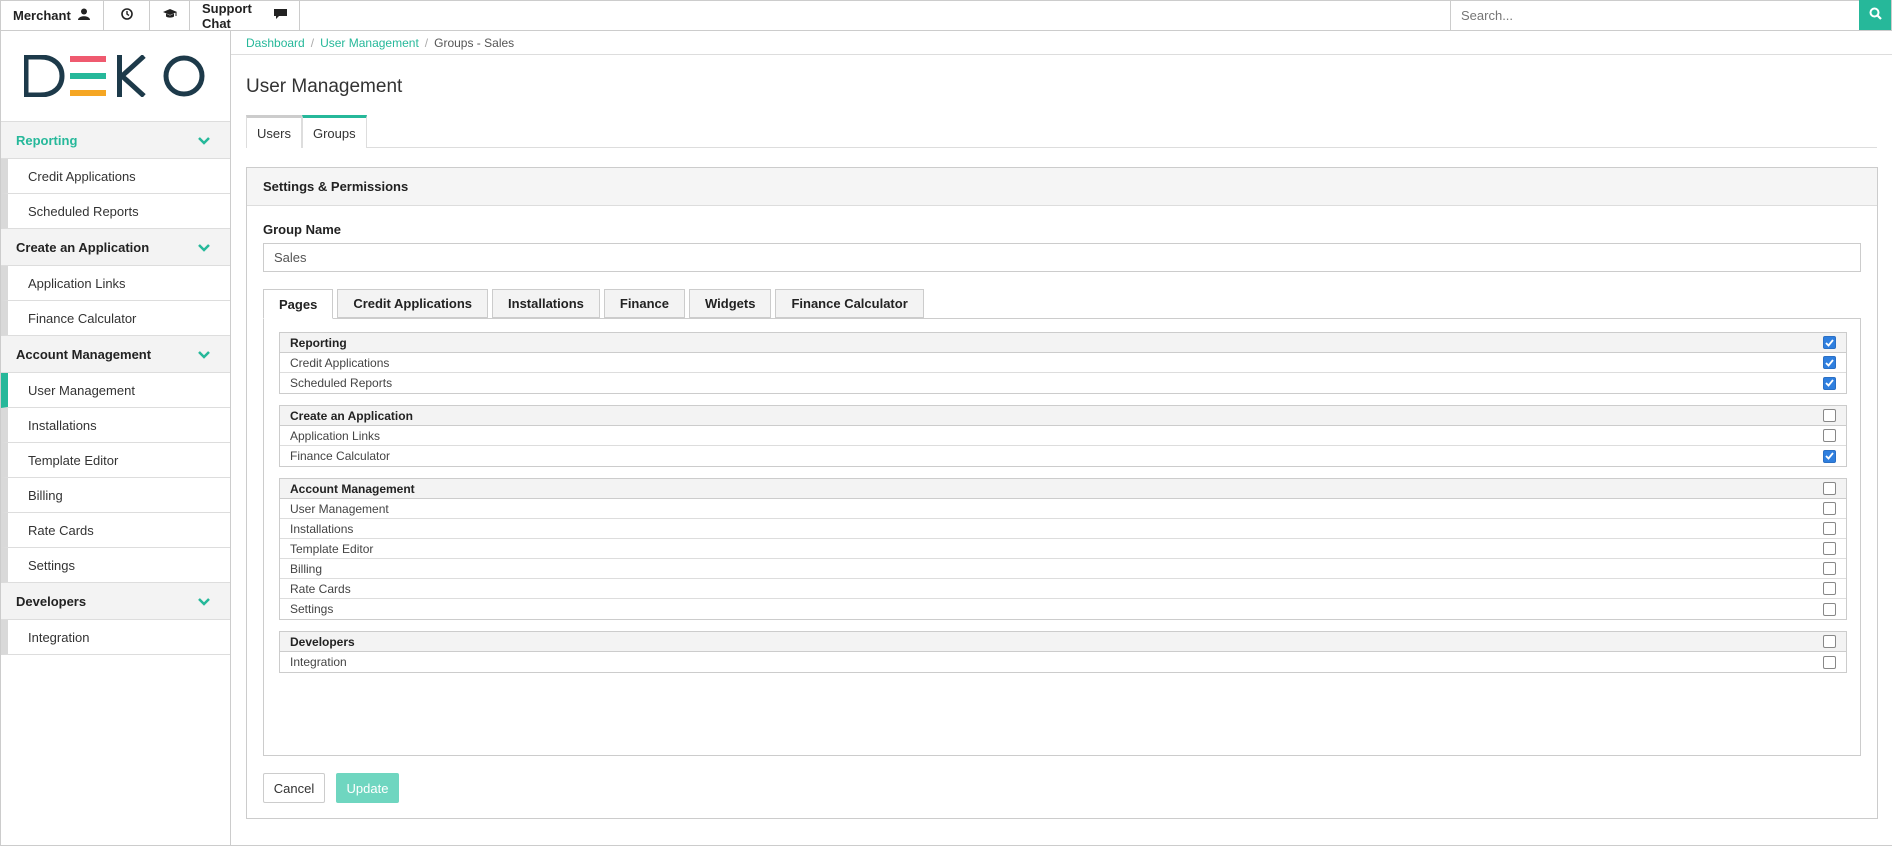 The image size is (1892, 846). What do you see at coordinates (115, 530) in the screenshot?
I see `sidebar-item-rate-cards: Rate Cards` at bounding box center [115, 530].